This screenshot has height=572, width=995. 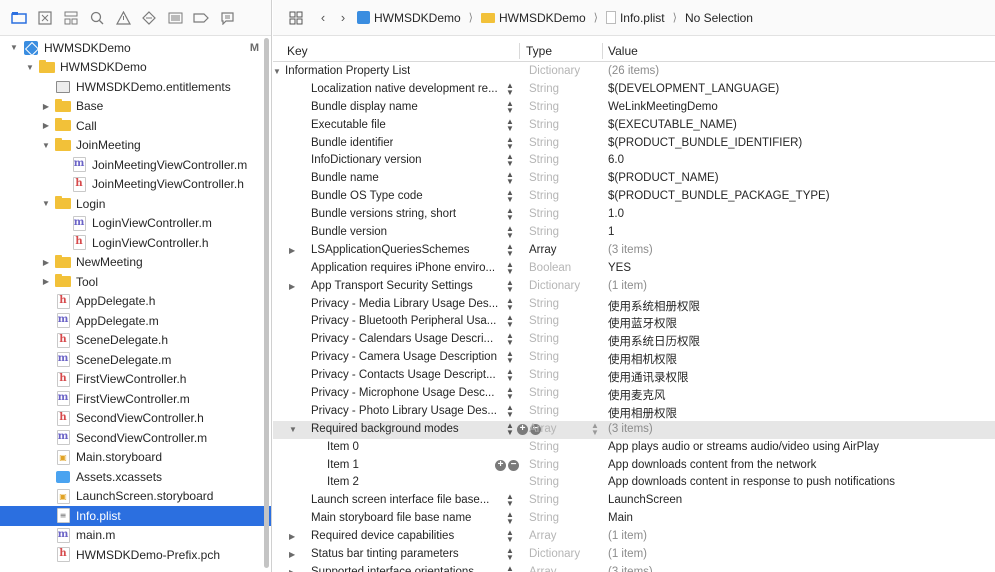 I want to click on plist-key: Bundle identifier, so click(x=352, y=143).